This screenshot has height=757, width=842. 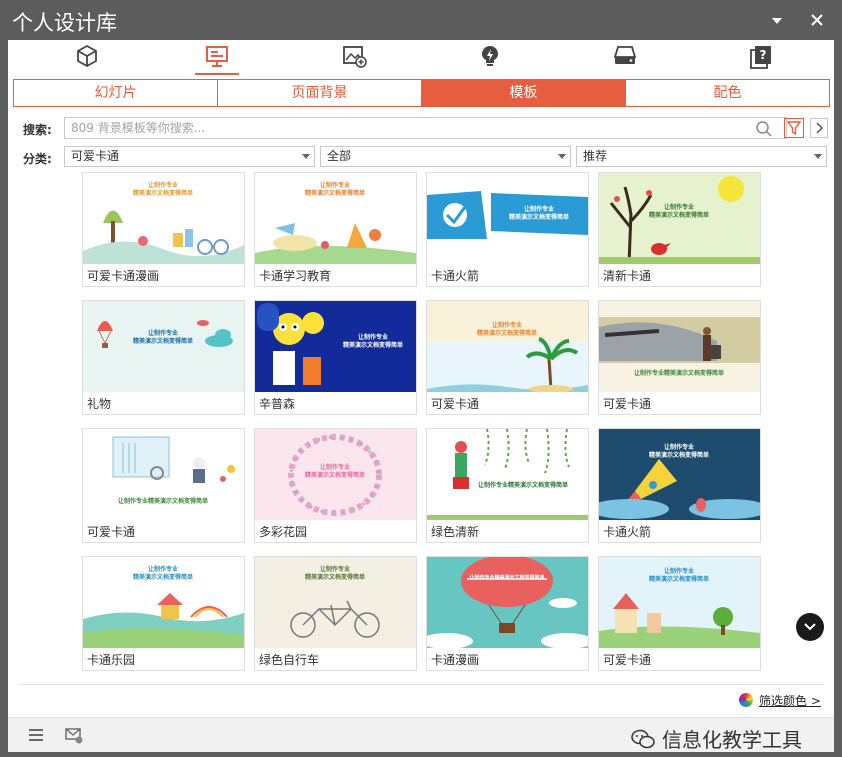 I want to click on template-caption: 辛普森, so click(x=277, y=404).